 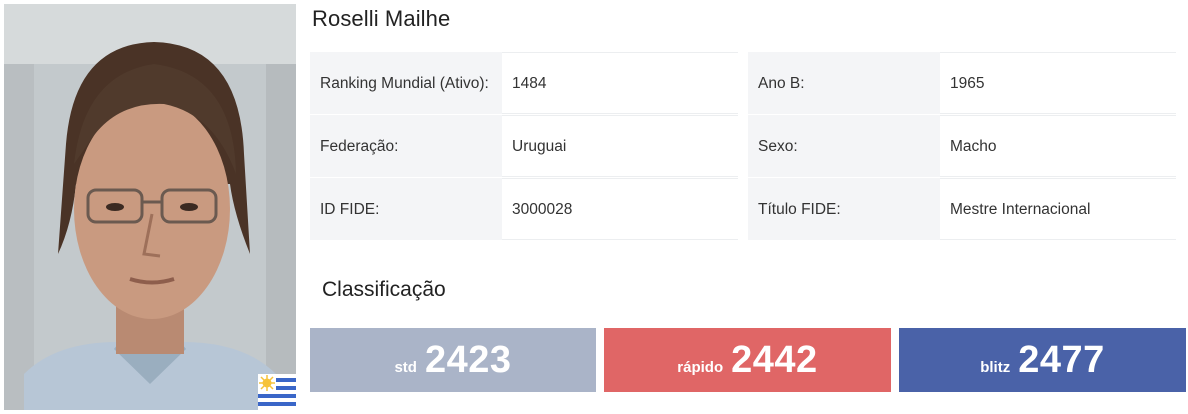 What do you see at coordinates (1058, 146) in the screenshot?
I see `info-value-sex: Macho` at bounding box center [1058, 146].